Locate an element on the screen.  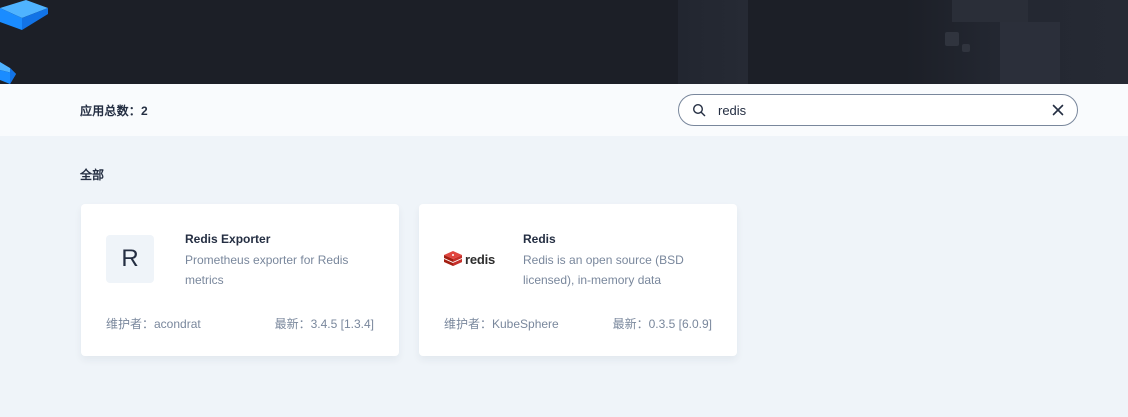
app-toolbar: 应用总数：2 is located at coordinates (564, 110).